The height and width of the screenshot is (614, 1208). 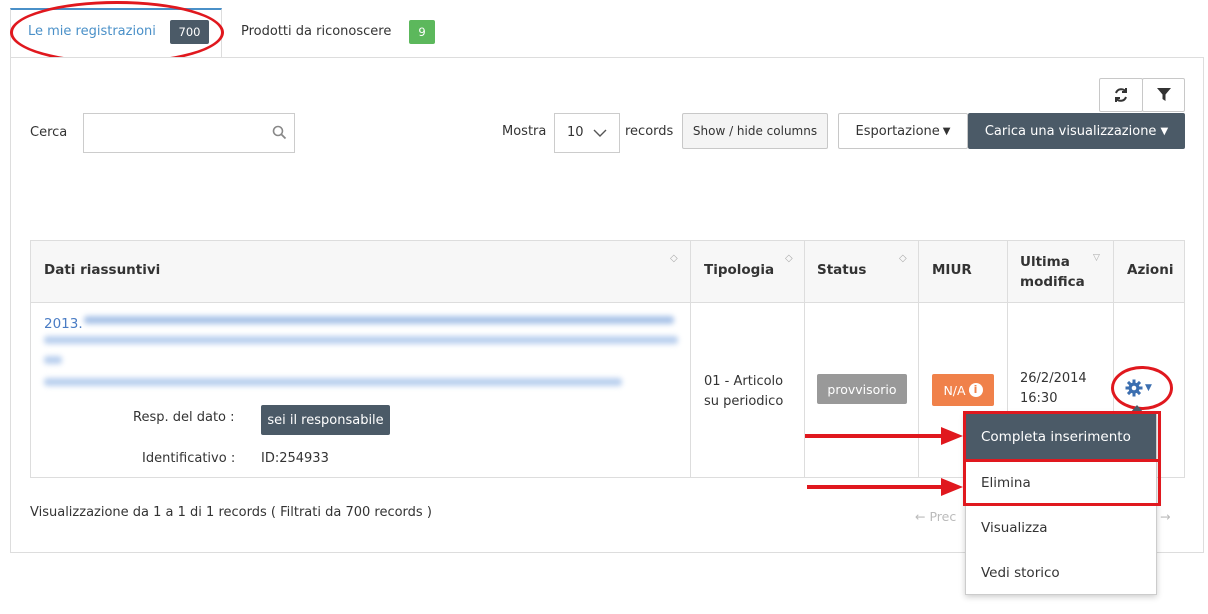 I want to click on record-year: 2013., so click(x=63, y=324).